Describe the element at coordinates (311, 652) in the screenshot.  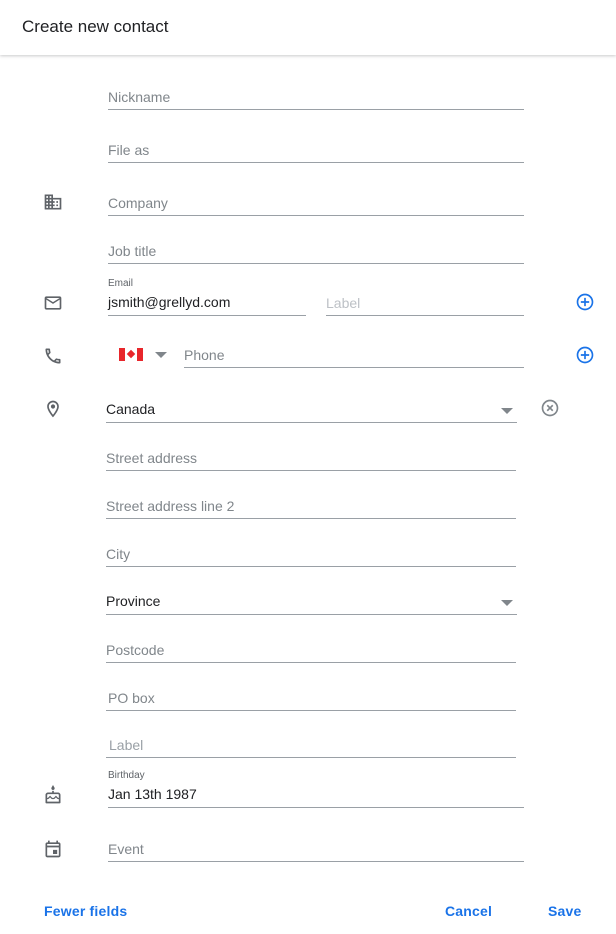
I see `postcode-field: Postcode` at that location.